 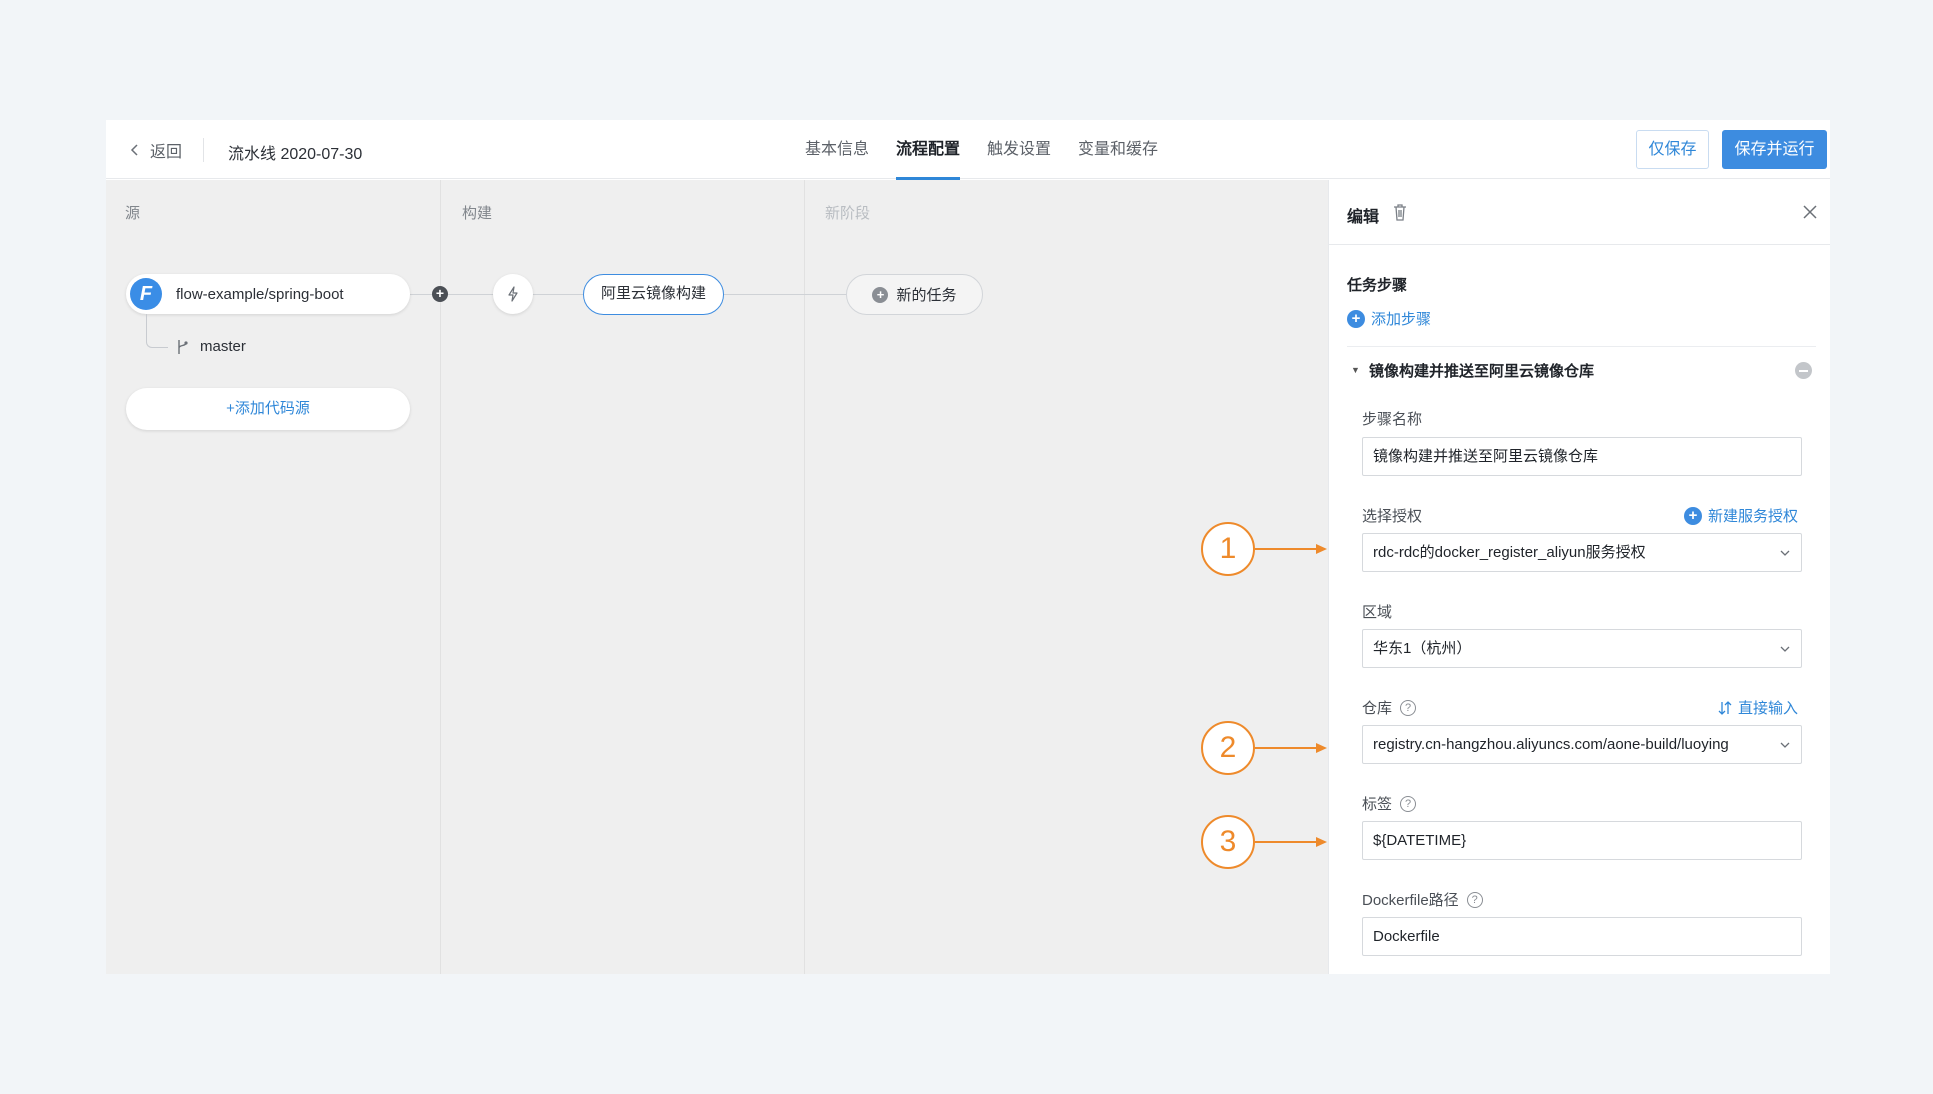 I want to click on direct-input-link: 直接输入, so click(x=1758, y=707).